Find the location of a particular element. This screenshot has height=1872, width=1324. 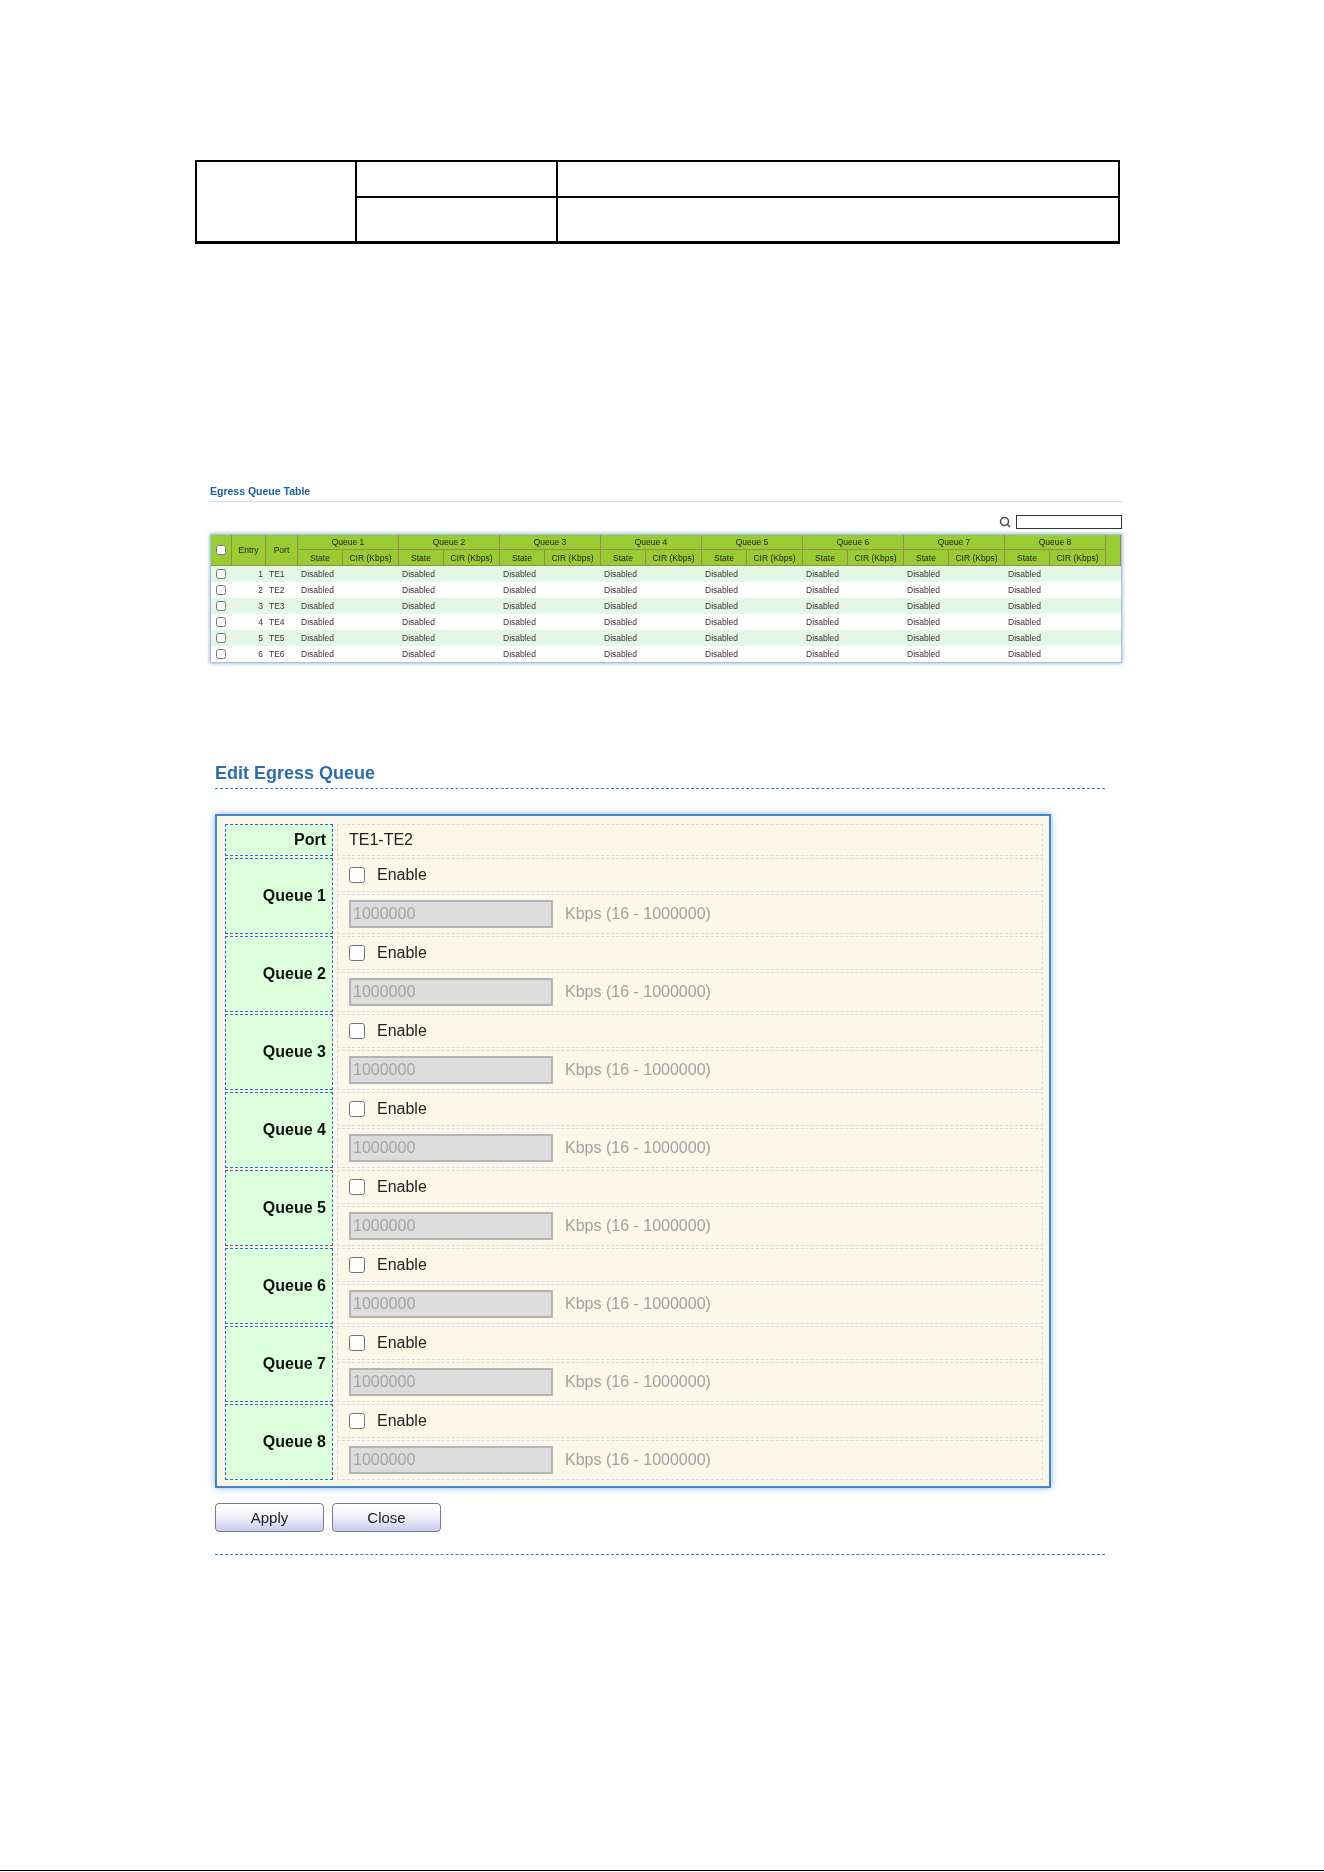

table-cell-text: 5 is located at coordinates (260, 638).